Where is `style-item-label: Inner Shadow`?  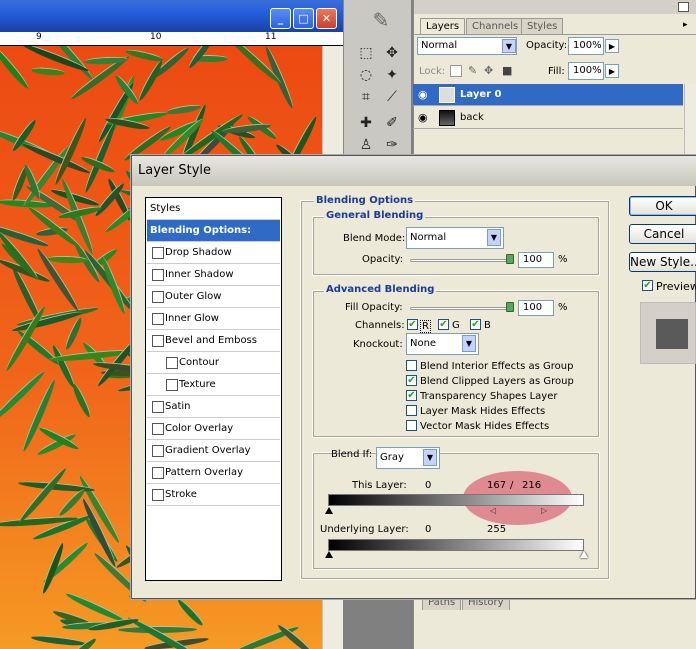
style-item-label: Inner Shadow is located at coordinates (199, 274).